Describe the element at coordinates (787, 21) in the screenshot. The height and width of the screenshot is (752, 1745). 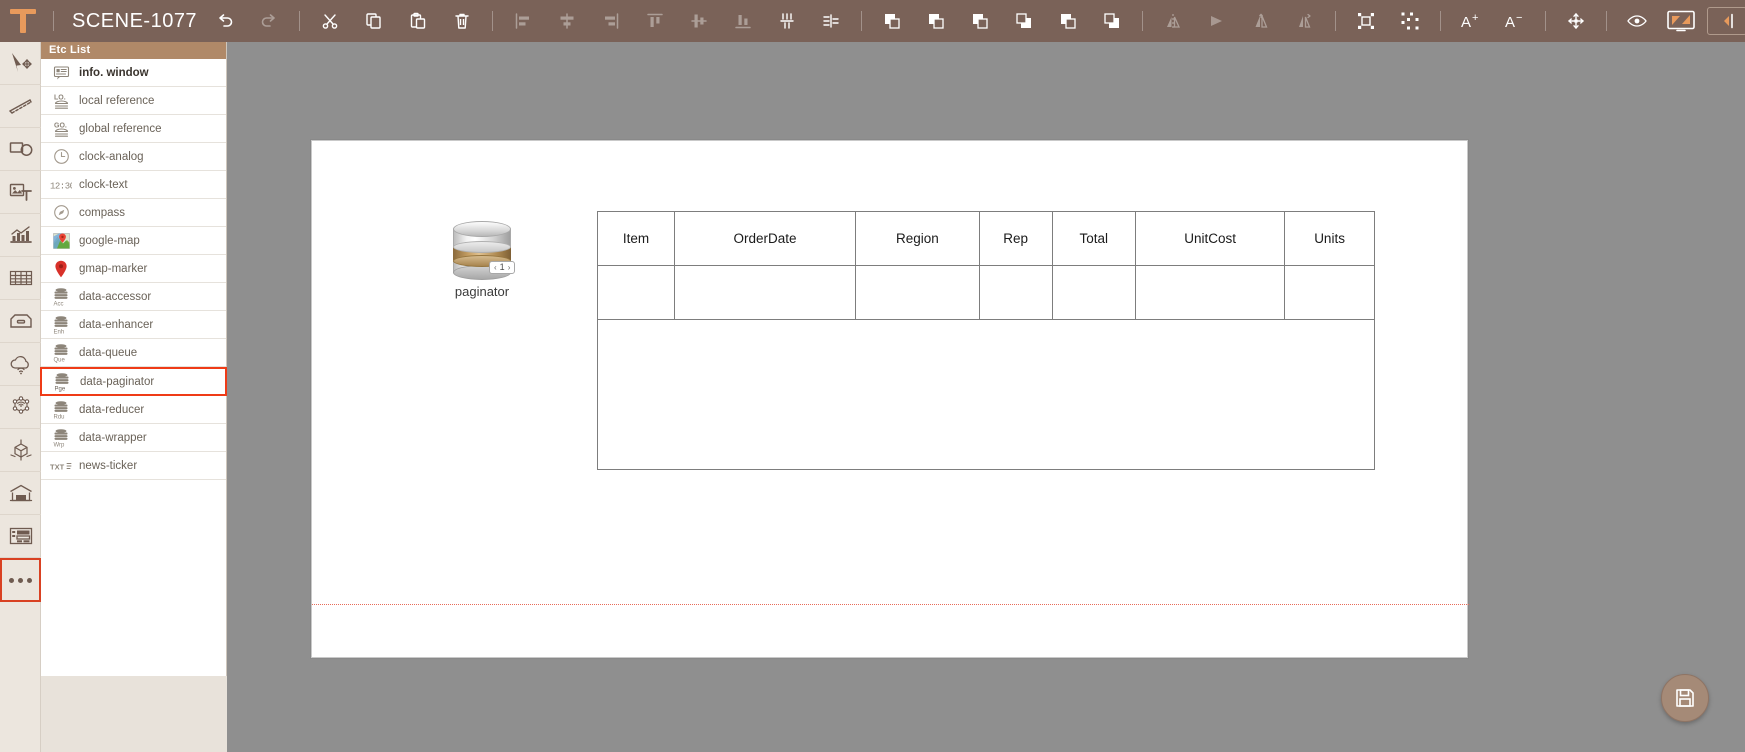
I see `distribute-horizontal-icon` at that location.